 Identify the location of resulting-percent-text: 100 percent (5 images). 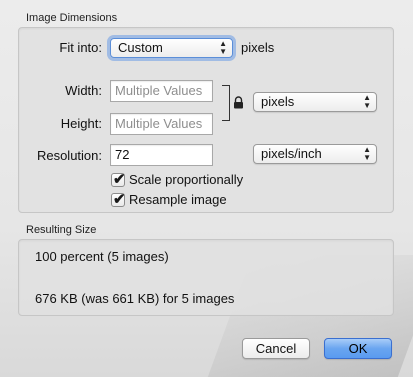
(102, 256).